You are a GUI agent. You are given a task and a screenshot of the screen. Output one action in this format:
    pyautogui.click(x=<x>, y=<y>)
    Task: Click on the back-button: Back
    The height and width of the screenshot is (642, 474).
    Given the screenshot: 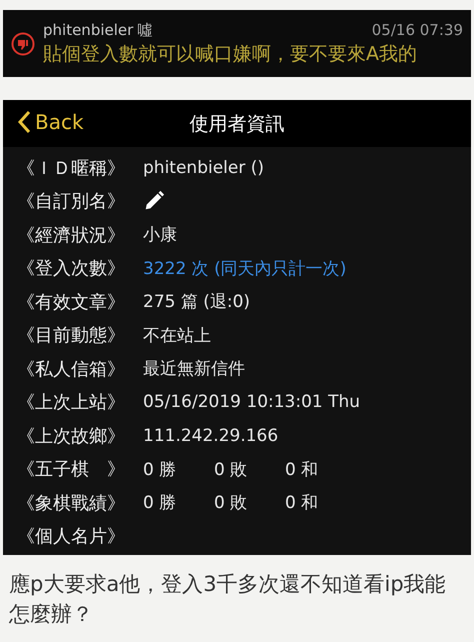 What is the action you would take?
    pyautogui.click(x=50, y=122)
    